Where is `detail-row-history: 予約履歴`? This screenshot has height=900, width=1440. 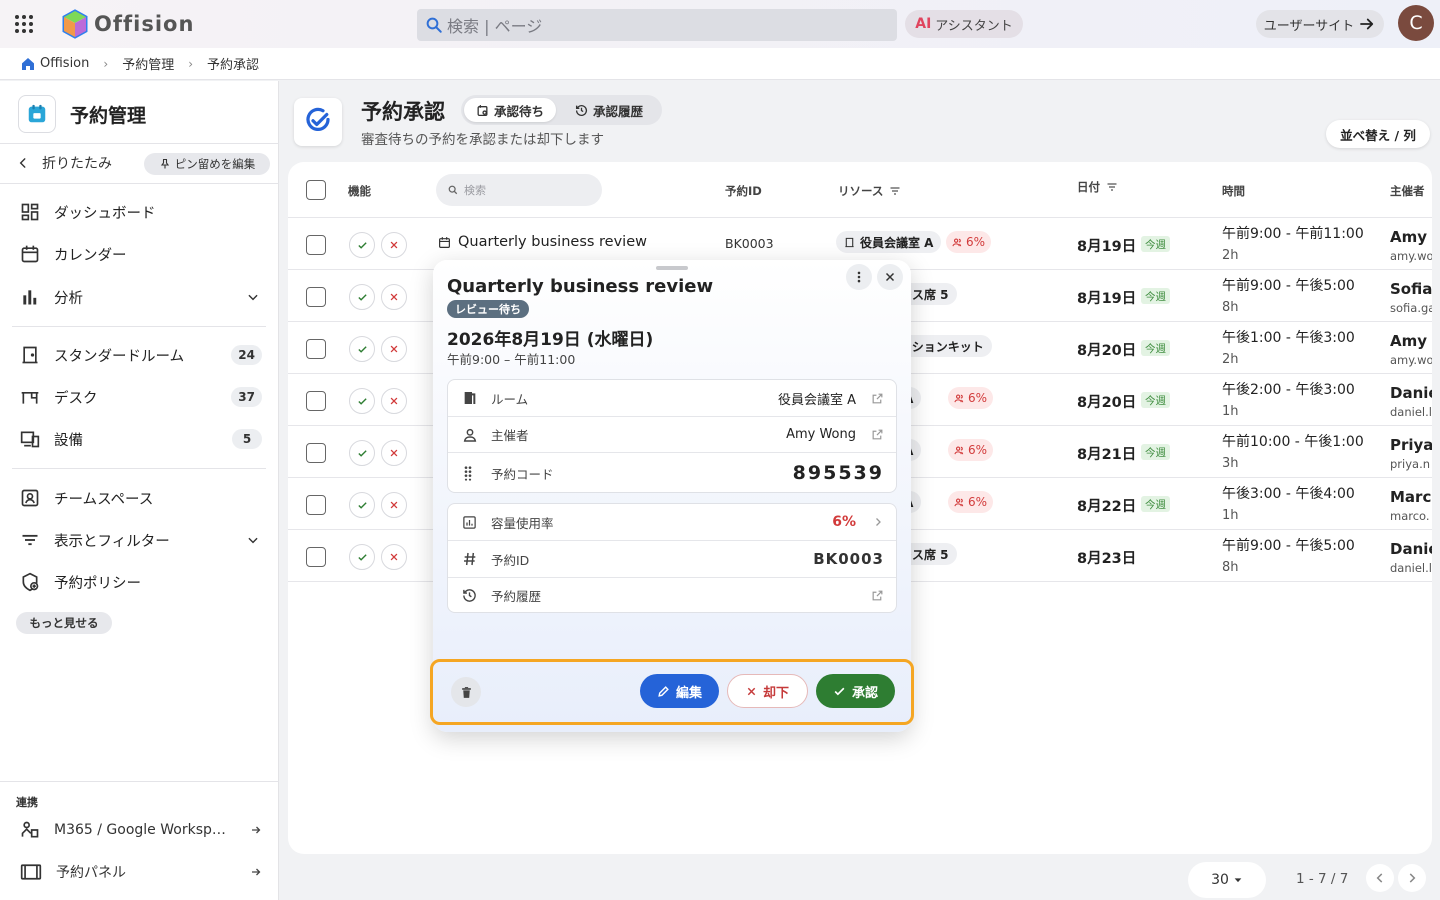
detail-row-history: 予約履歴 is located at coordinates (672, 595).